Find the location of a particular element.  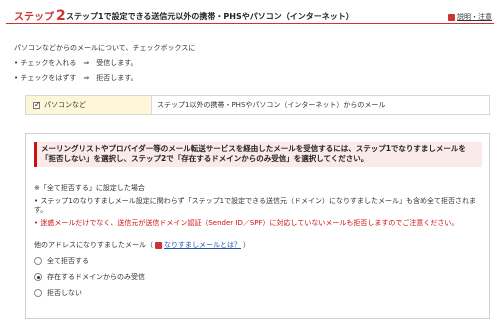

pc-checkbox is located at coordinates (37, 104).